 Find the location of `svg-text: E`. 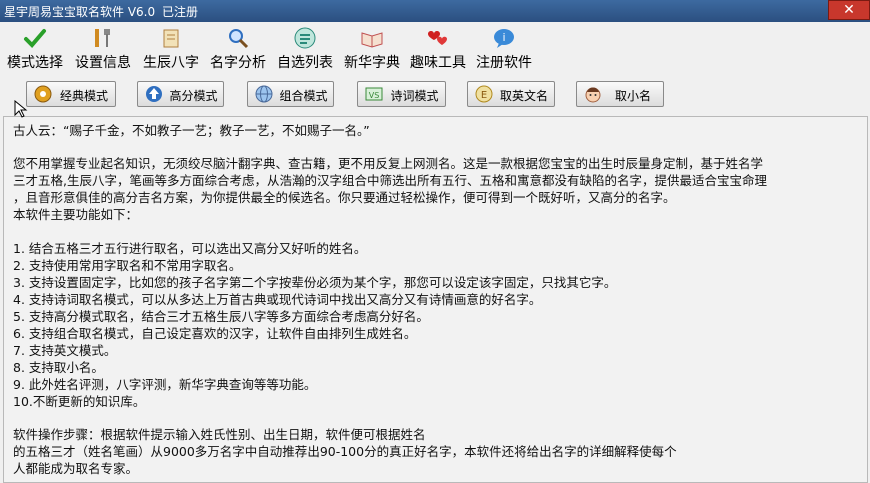

svg-text: E is located at coordinates (484, 95).